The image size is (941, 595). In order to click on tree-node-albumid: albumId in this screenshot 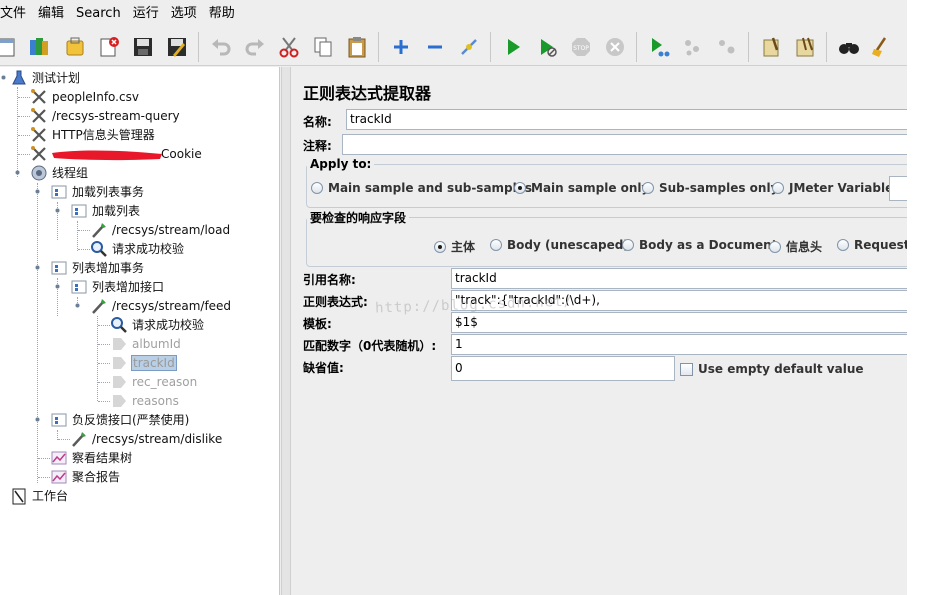, I will do `click(146, 343)`.